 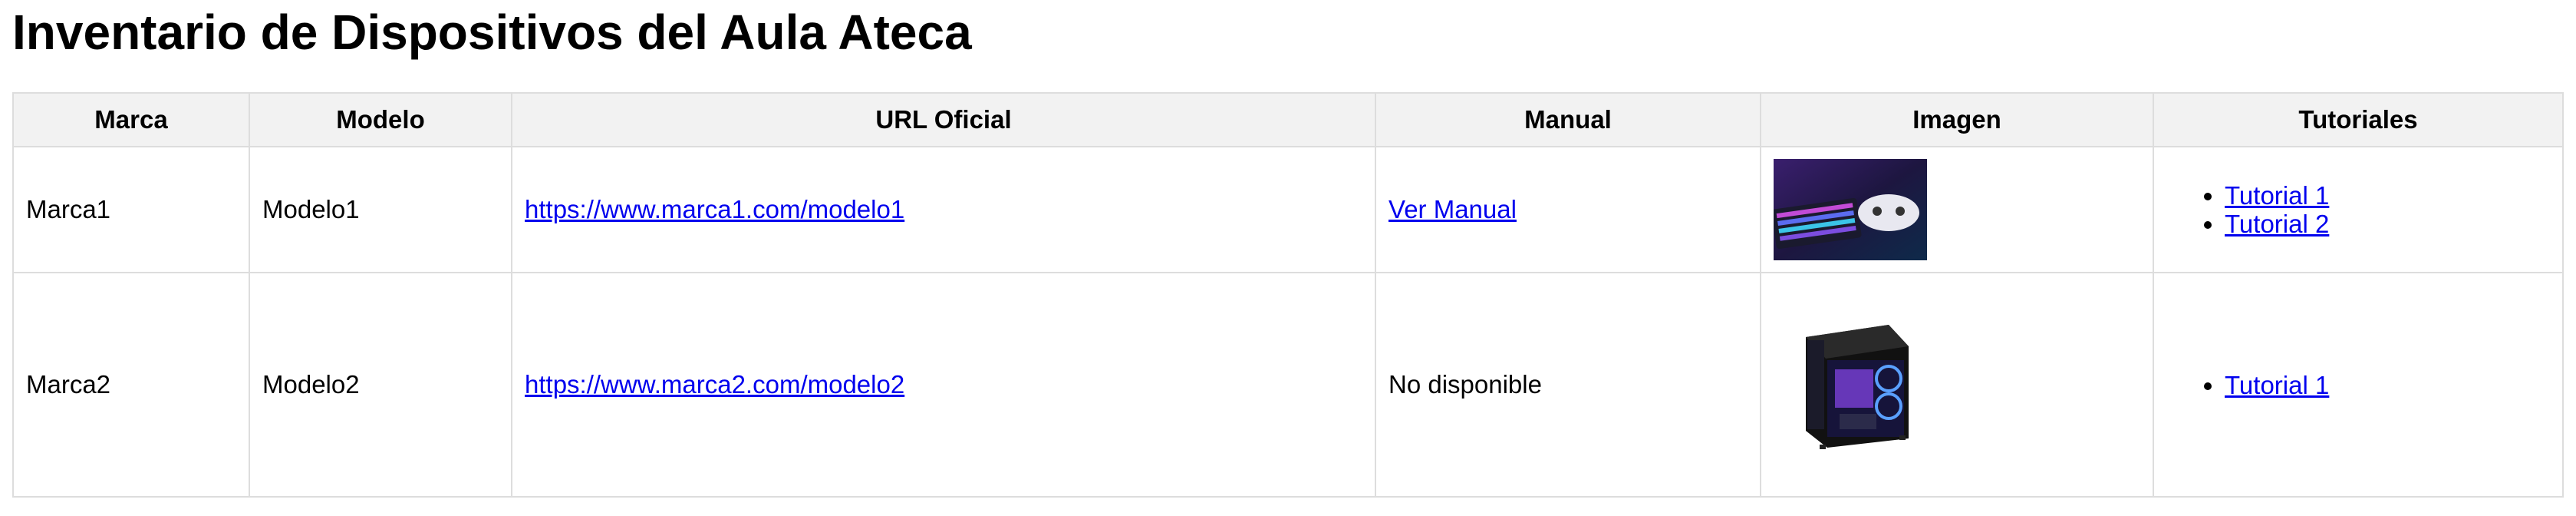 What do you see at coordinates (943, 385) in the screenshot?
I see `cell-url: https://www.marca2.com/modelo2` at bounding box center [943, 385].